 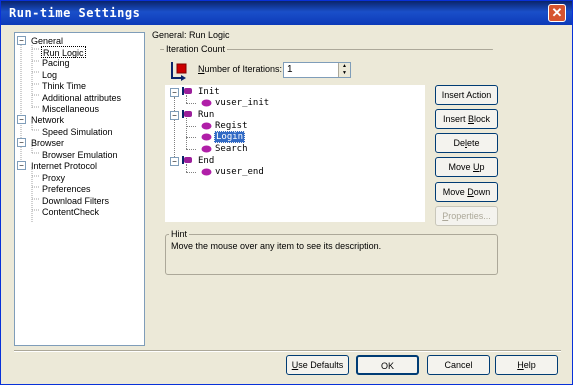 I want to click on collapse-end-icon: −, so click(x=174, y=161).